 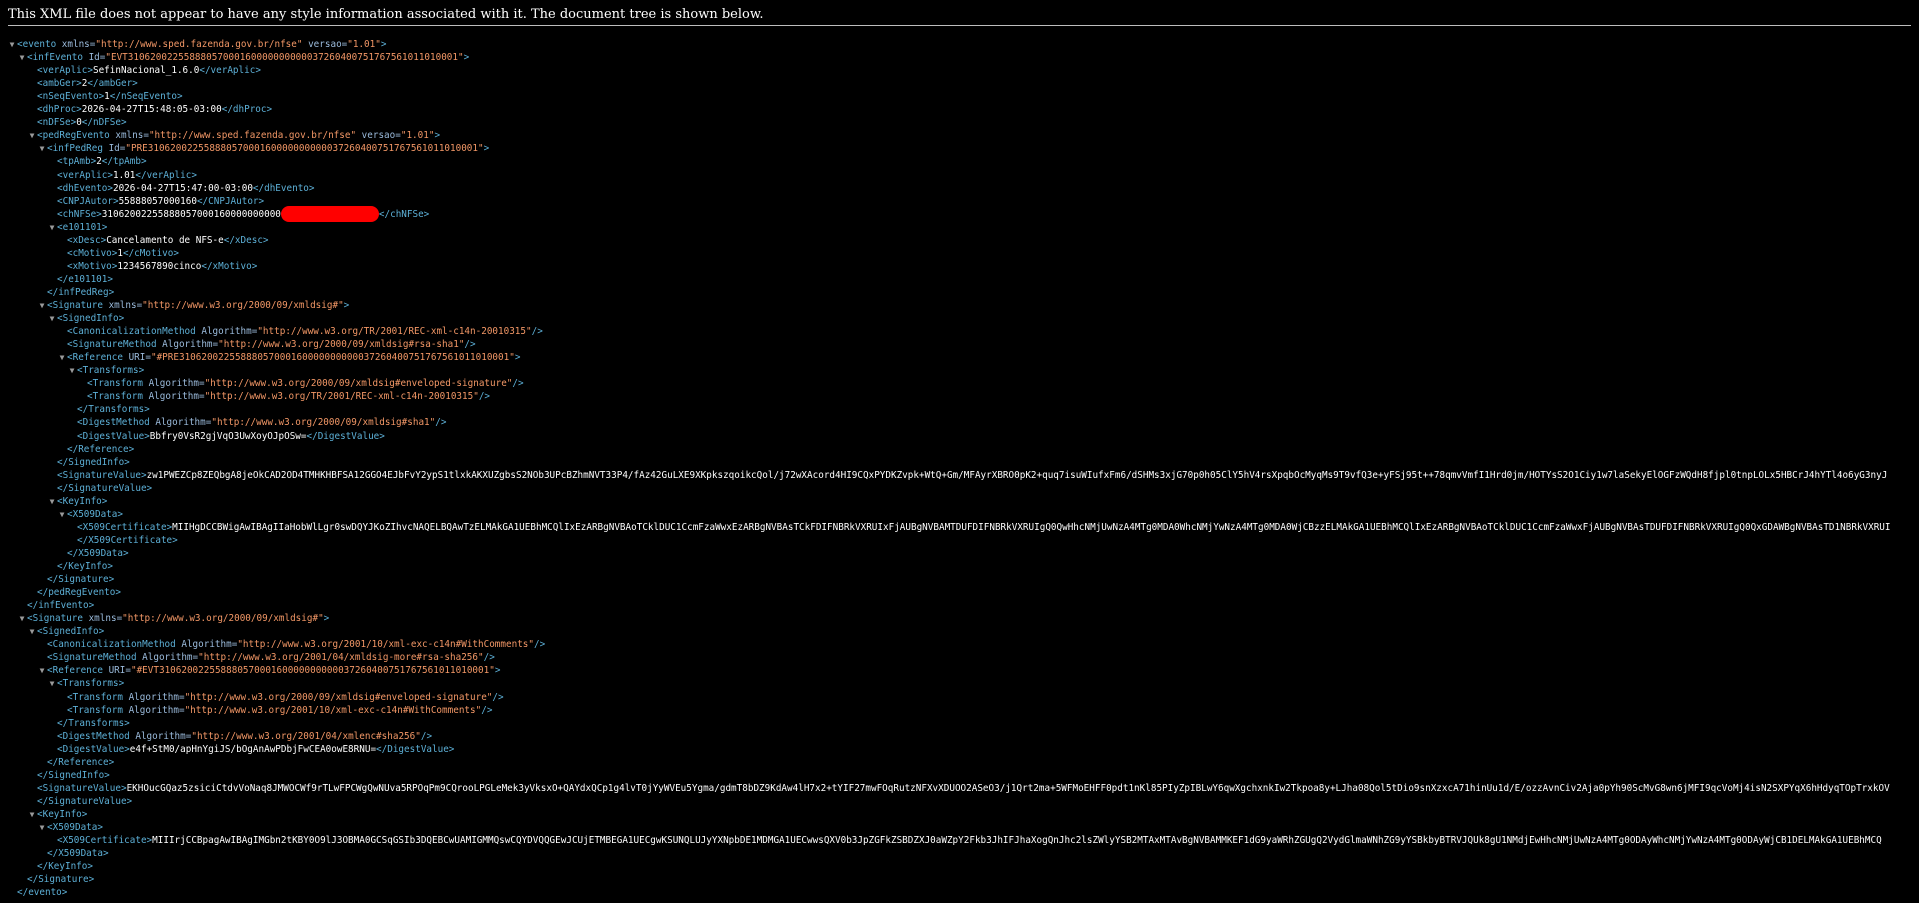 I want to click on redaction-mark, so click(x=329, y=213).